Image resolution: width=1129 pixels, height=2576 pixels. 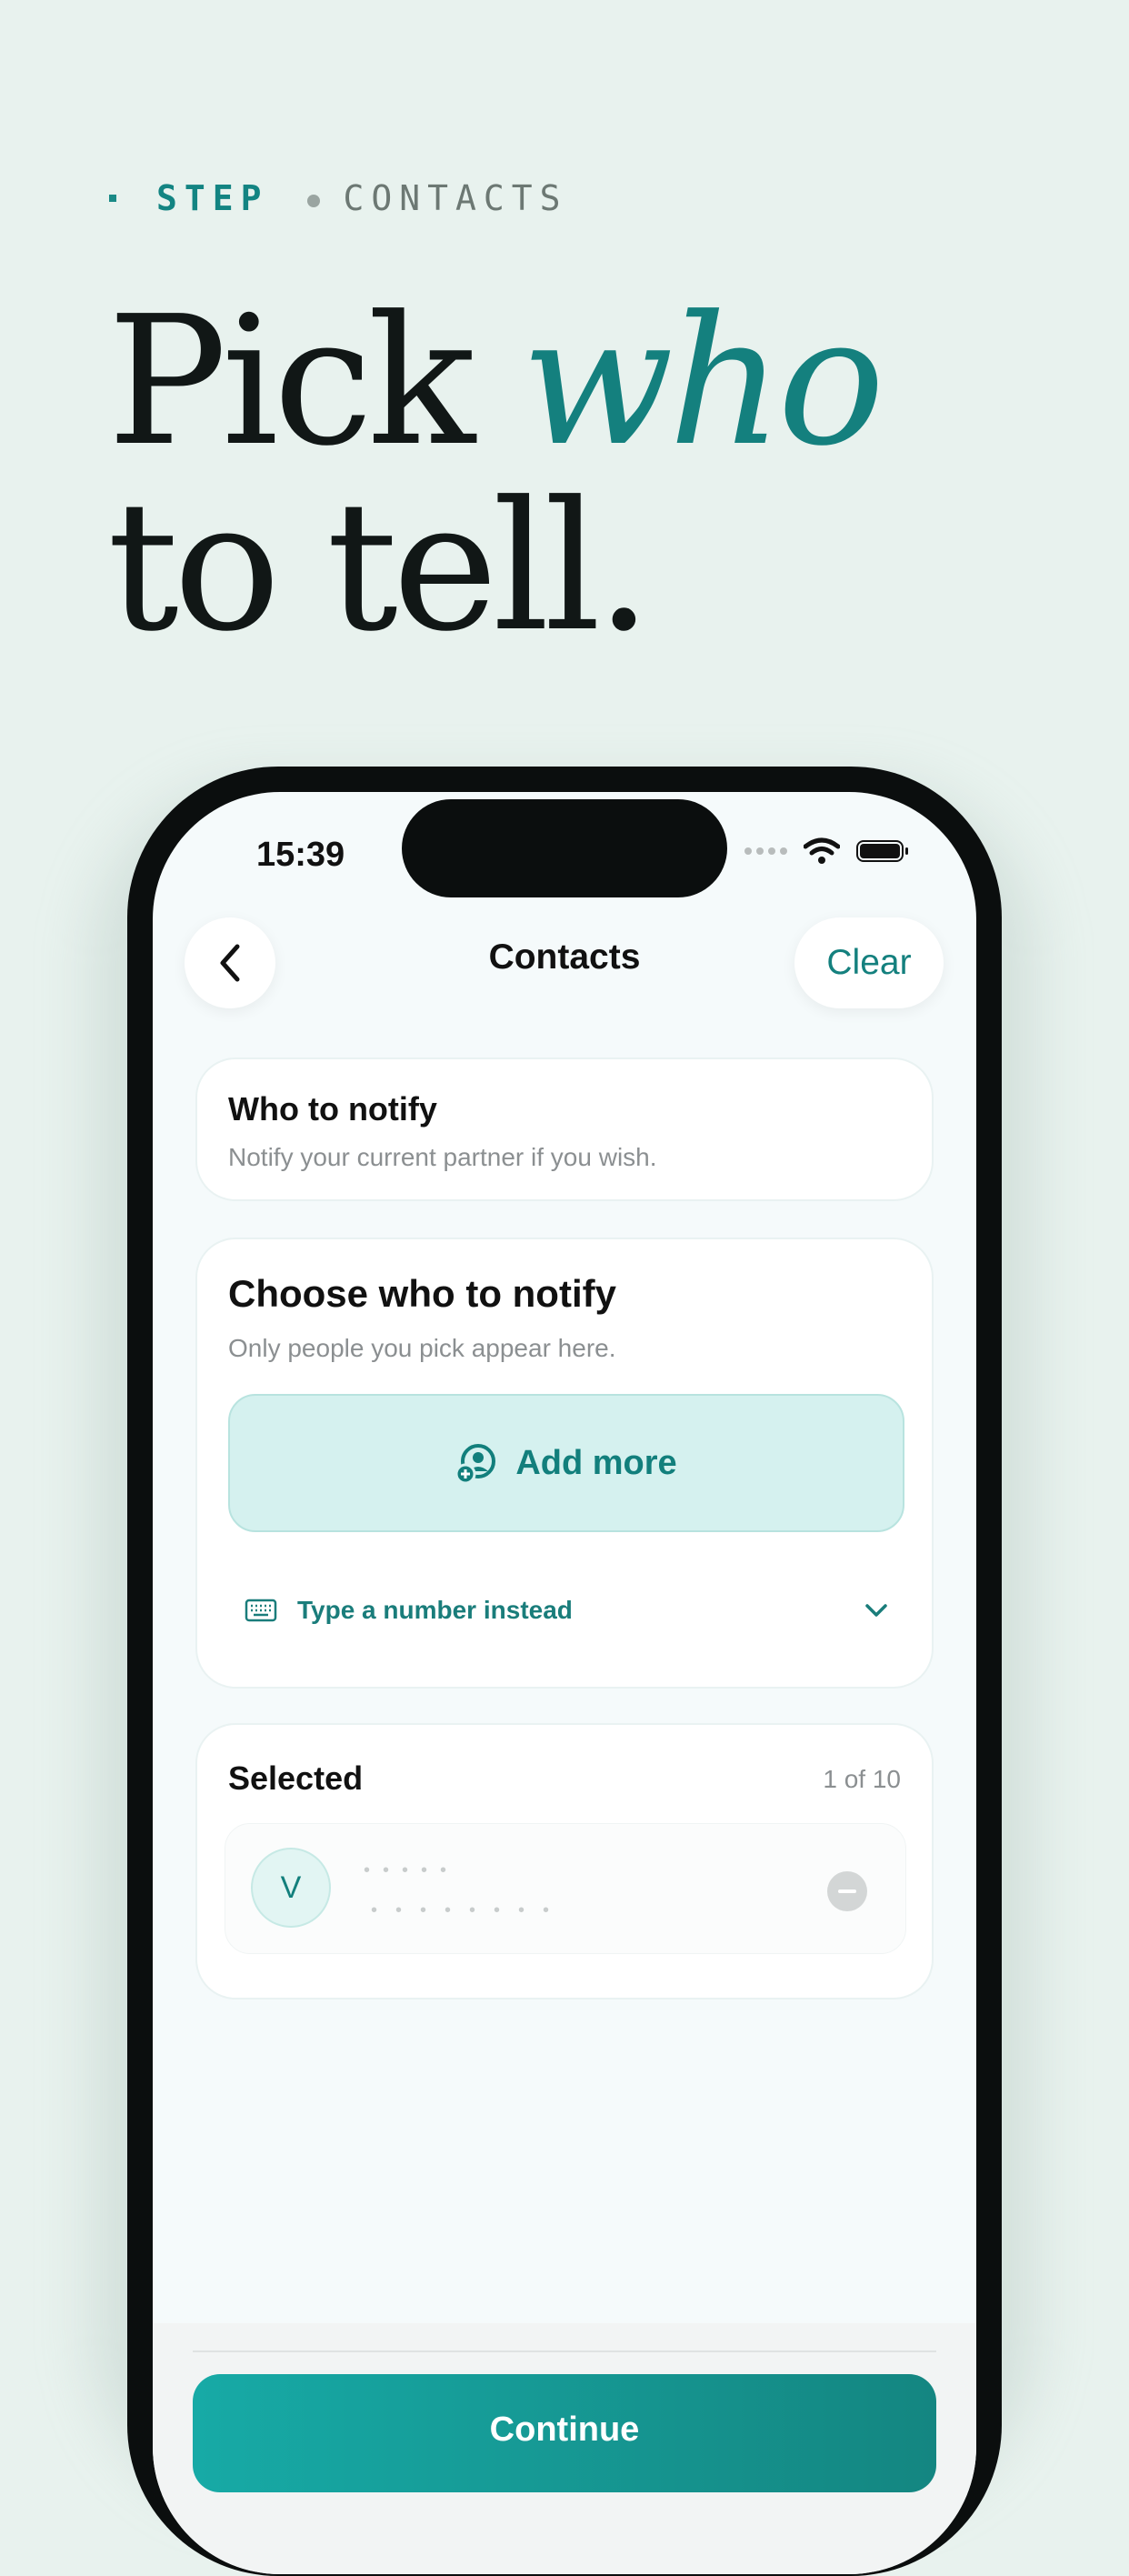 What do you see at coordinates (315, 382) in the screenshot?
I see `headline-part1: Pick` at bounding box center [315, 382].